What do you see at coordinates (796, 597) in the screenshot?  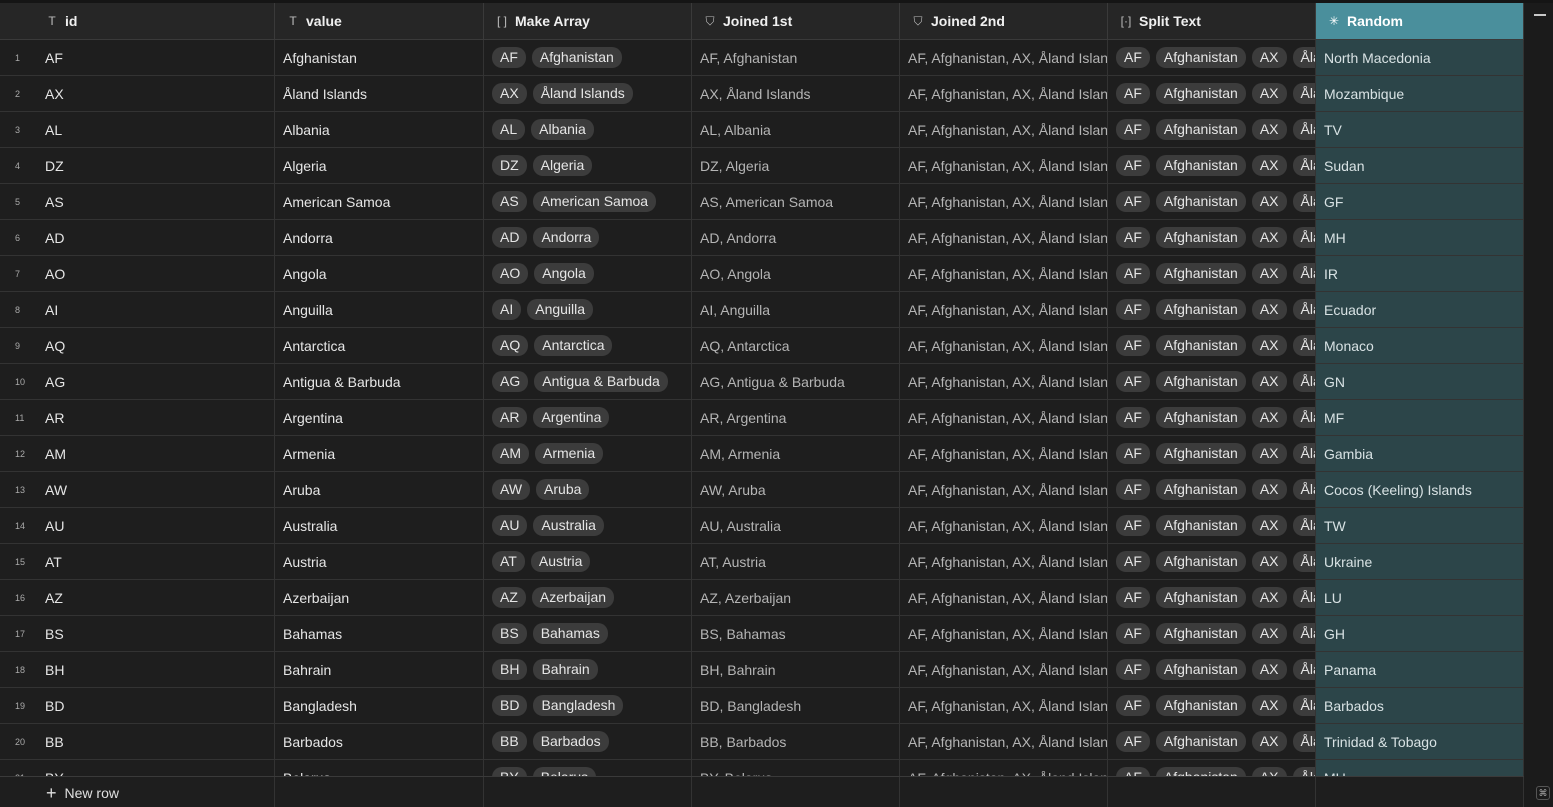 I see `cell-joined-1st: AZ, Azerbaijan` at bounding box center [796, 597].